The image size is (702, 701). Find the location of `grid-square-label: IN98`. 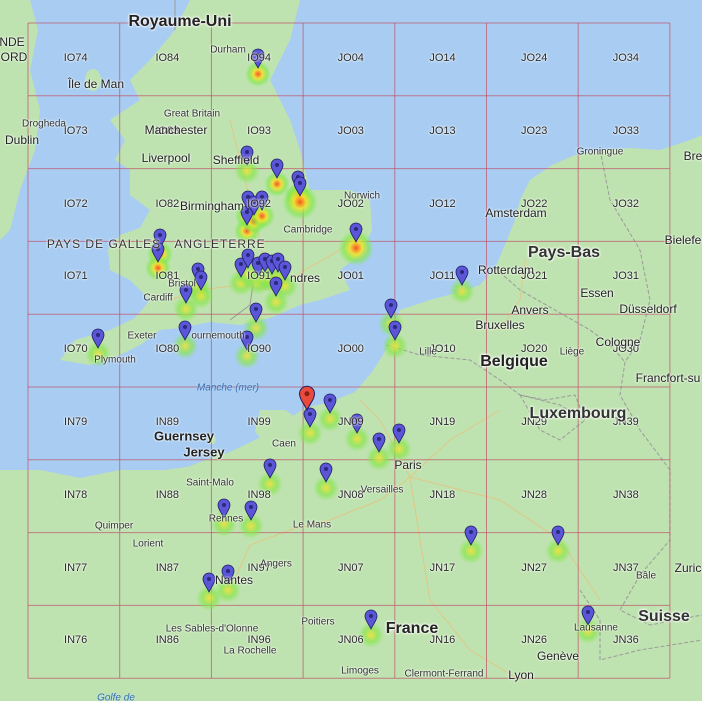

grid-square-label: IN98 is located at coordinates (259, 494).